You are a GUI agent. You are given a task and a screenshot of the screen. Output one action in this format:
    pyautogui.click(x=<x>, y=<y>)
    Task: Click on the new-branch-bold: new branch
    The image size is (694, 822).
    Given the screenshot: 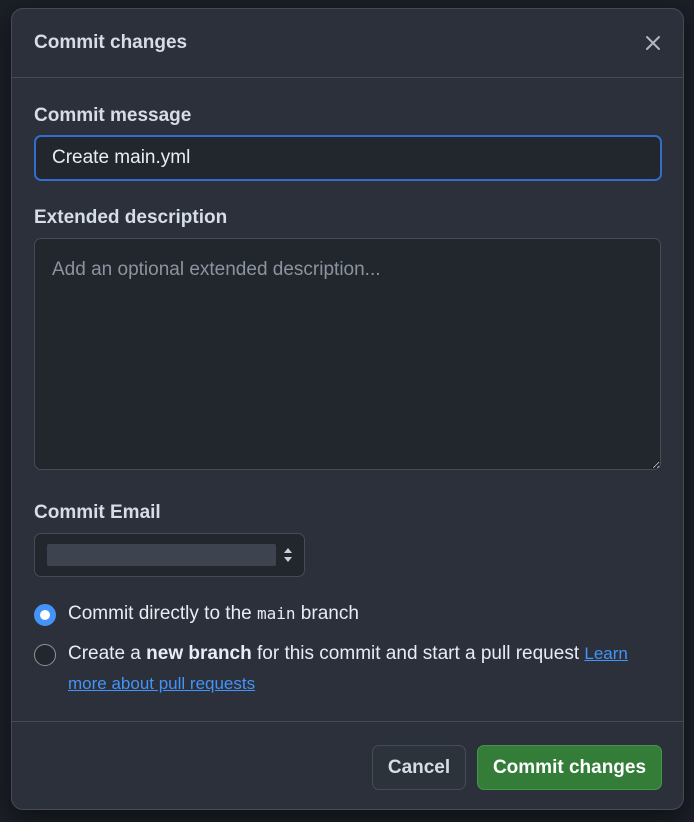 What is the action you would take?
    pyautogui.click(x=199, y=653)
    